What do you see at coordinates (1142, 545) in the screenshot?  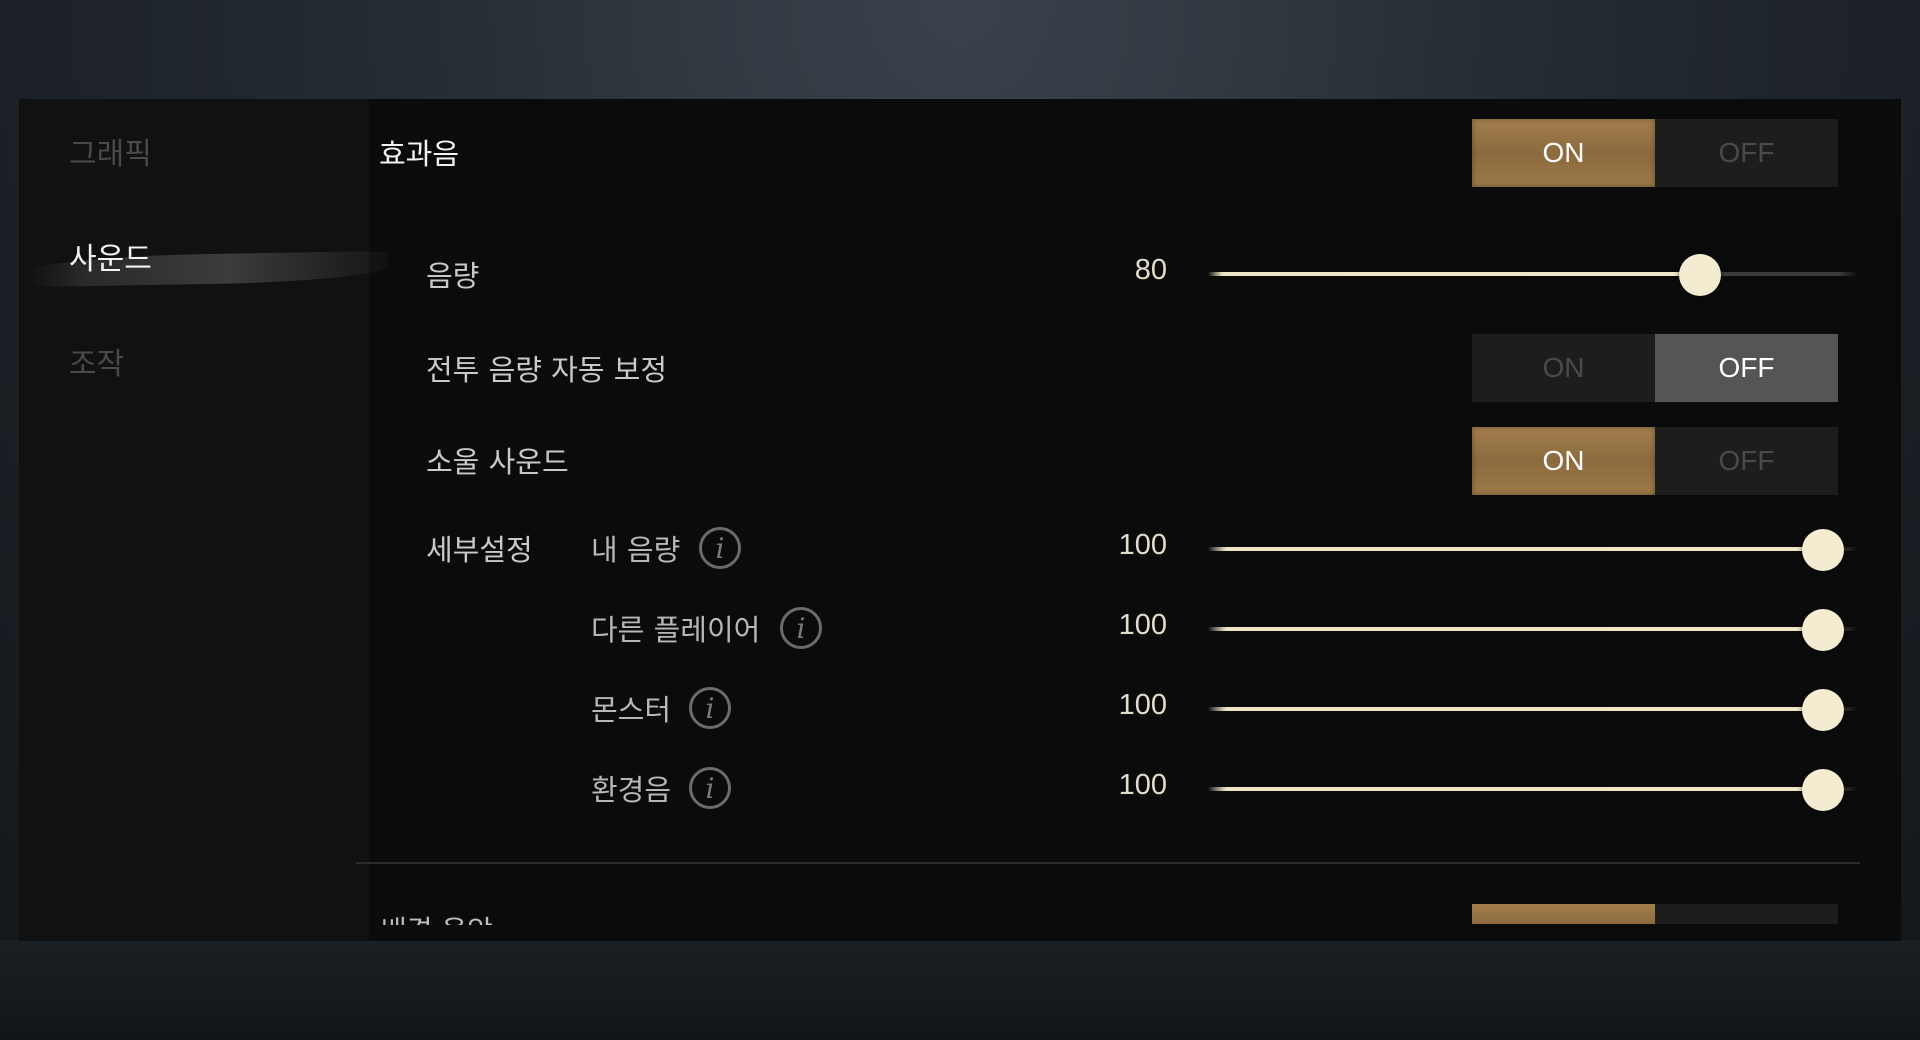 I see `my-volume-value: 100` at bounding box center [1142, 545].